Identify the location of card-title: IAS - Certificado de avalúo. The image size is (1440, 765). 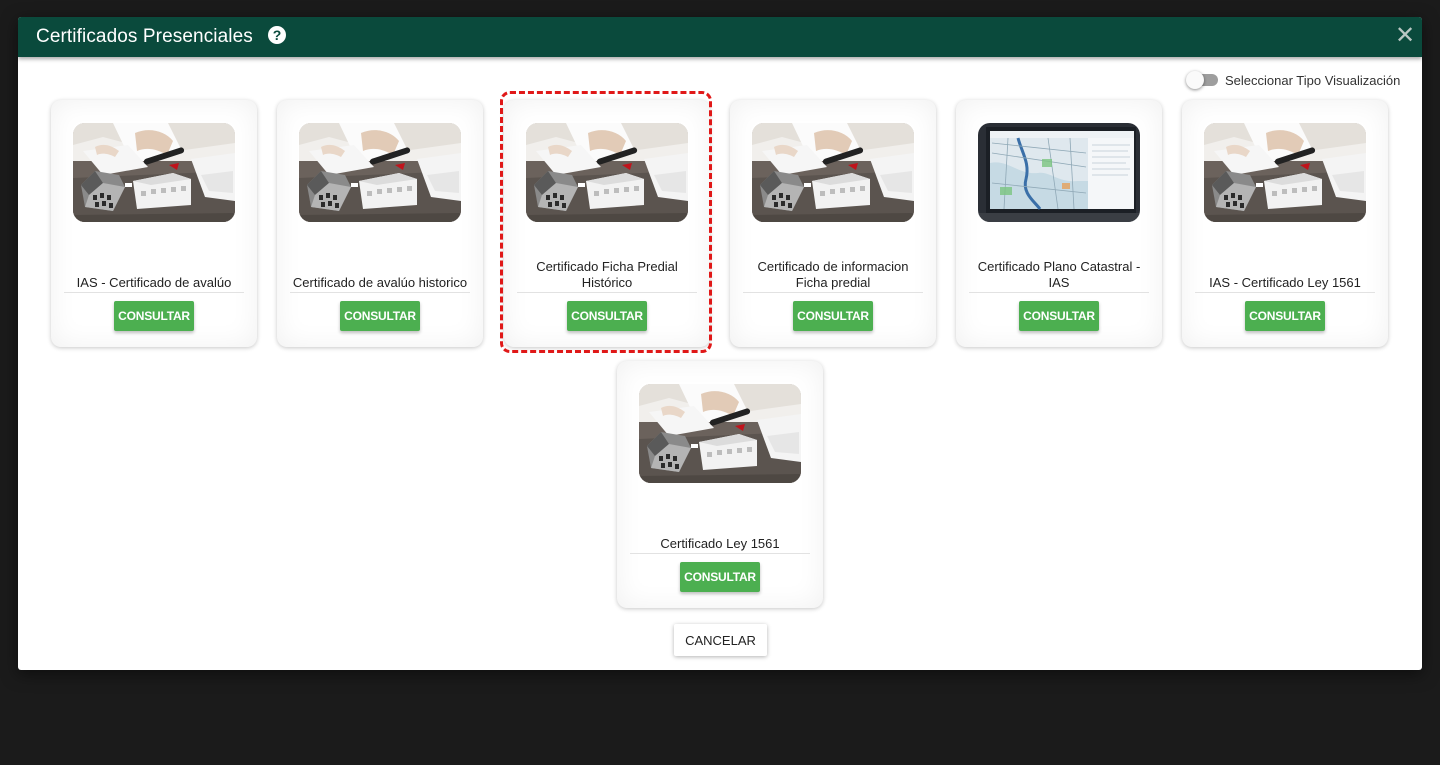
(154, 282).